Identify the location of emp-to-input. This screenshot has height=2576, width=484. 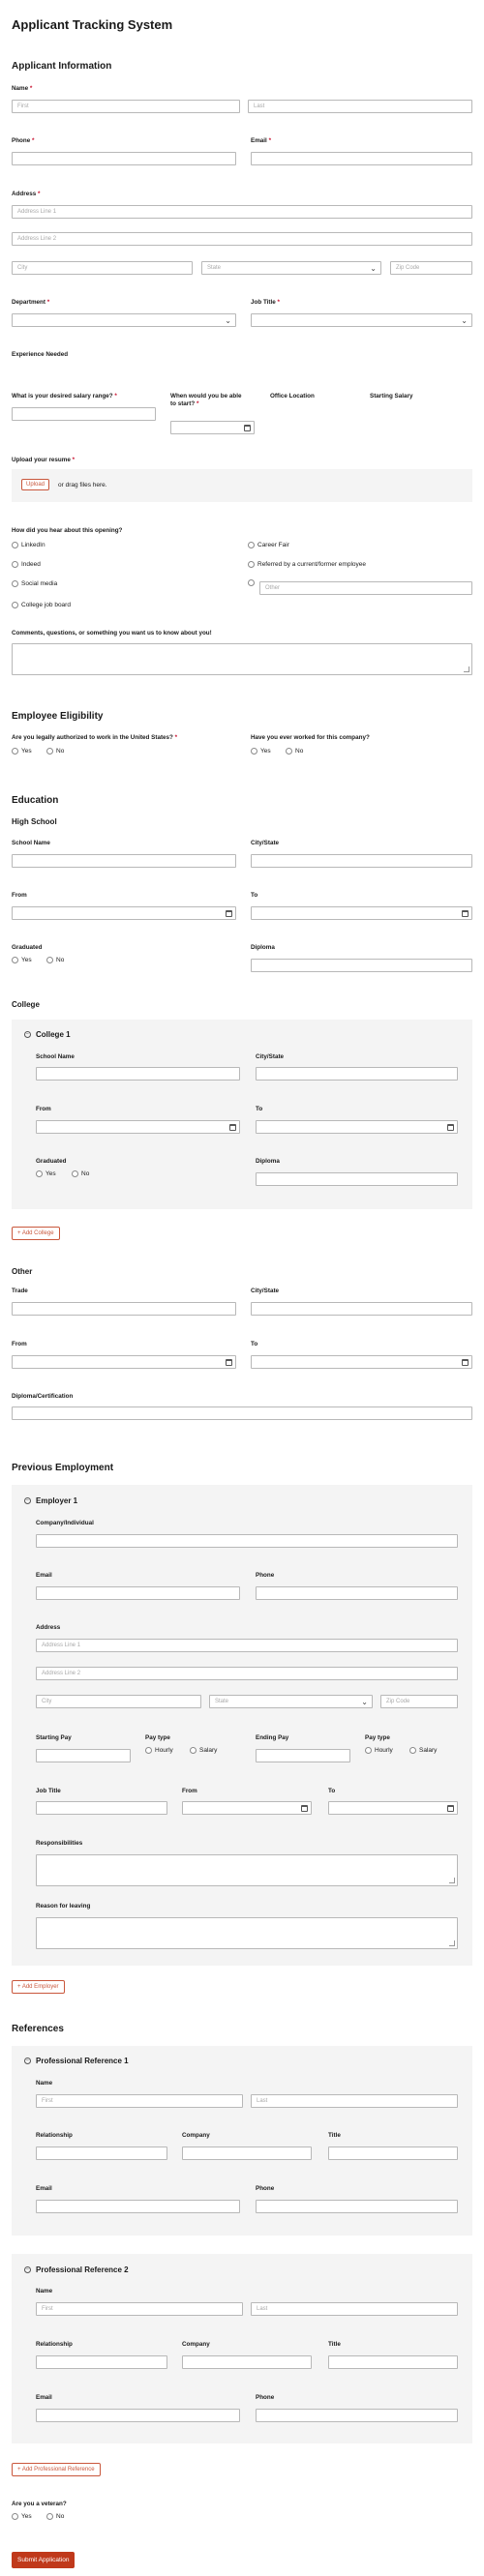
(393, 1808).